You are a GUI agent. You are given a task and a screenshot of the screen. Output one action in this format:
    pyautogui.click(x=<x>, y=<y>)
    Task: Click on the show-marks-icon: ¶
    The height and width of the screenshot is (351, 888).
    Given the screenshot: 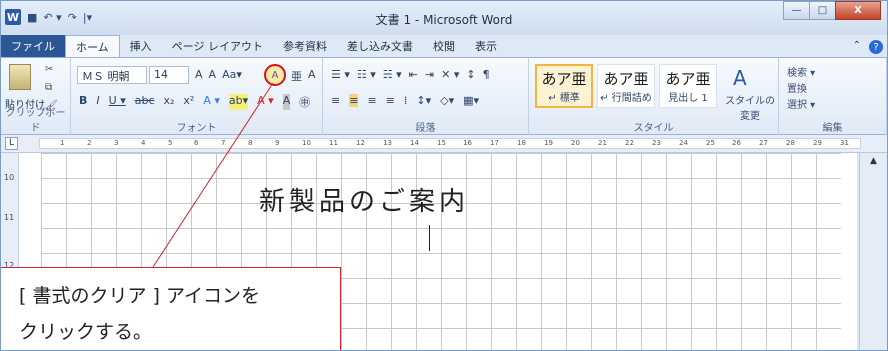 What is the action you would take?
    pyautogui.click(x=486, y=74)
    